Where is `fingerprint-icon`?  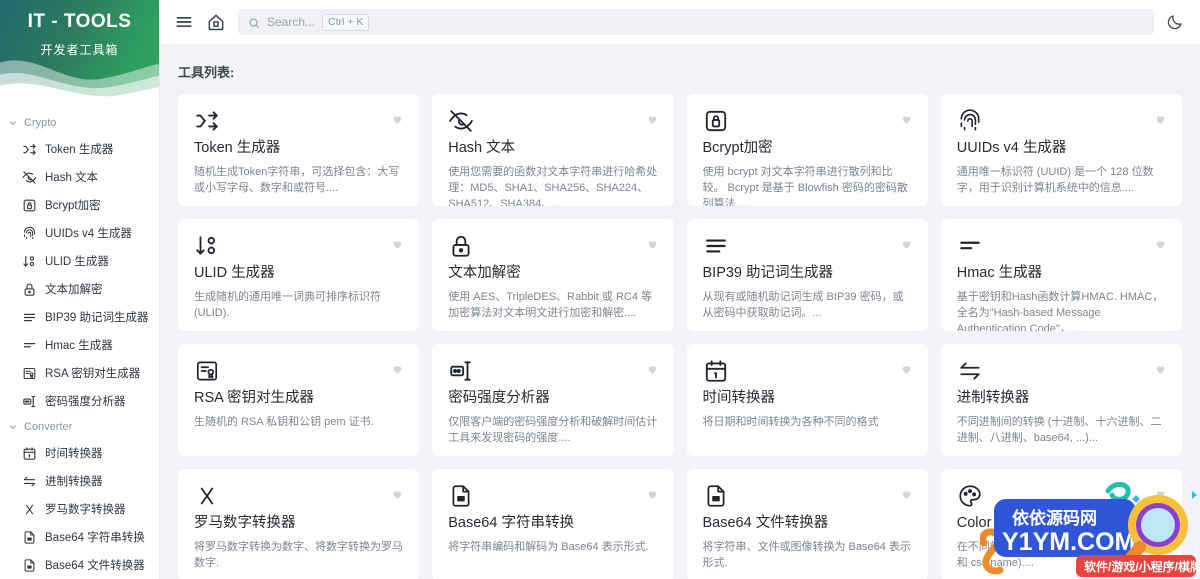
fingerprint-icon is located at coordinates (29, 233).